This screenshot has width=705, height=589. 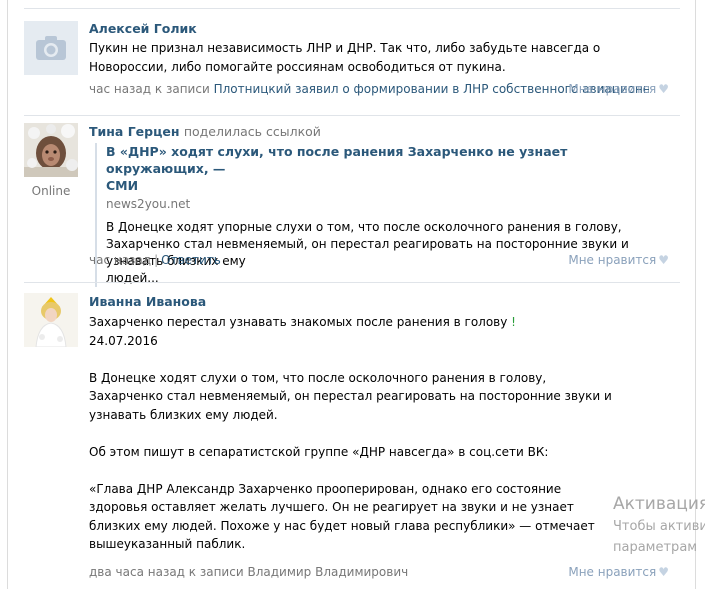 What do you see at coordinates (134, 131) in the screenshot?
I see `author-link: Тина Герцен` at bounding box center [134, 131].